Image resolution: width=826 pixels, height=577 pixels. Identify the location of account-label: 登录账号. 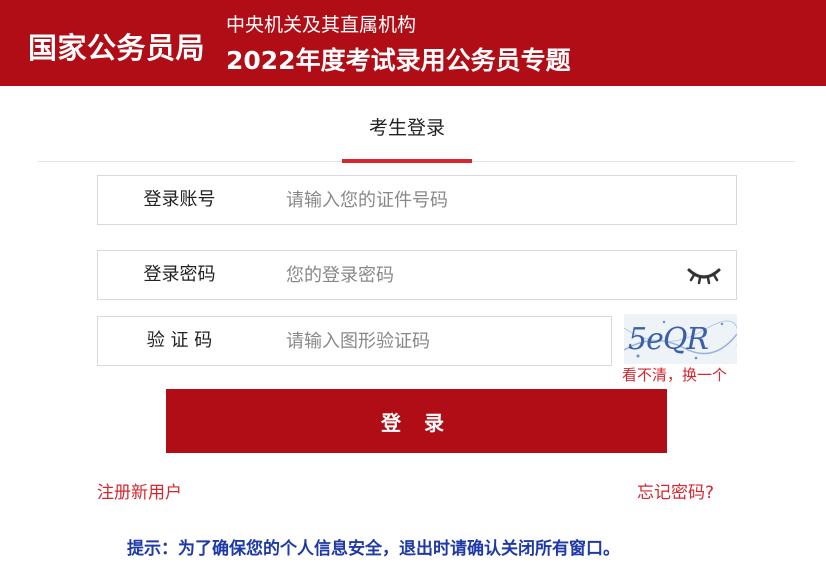
(179, 199).